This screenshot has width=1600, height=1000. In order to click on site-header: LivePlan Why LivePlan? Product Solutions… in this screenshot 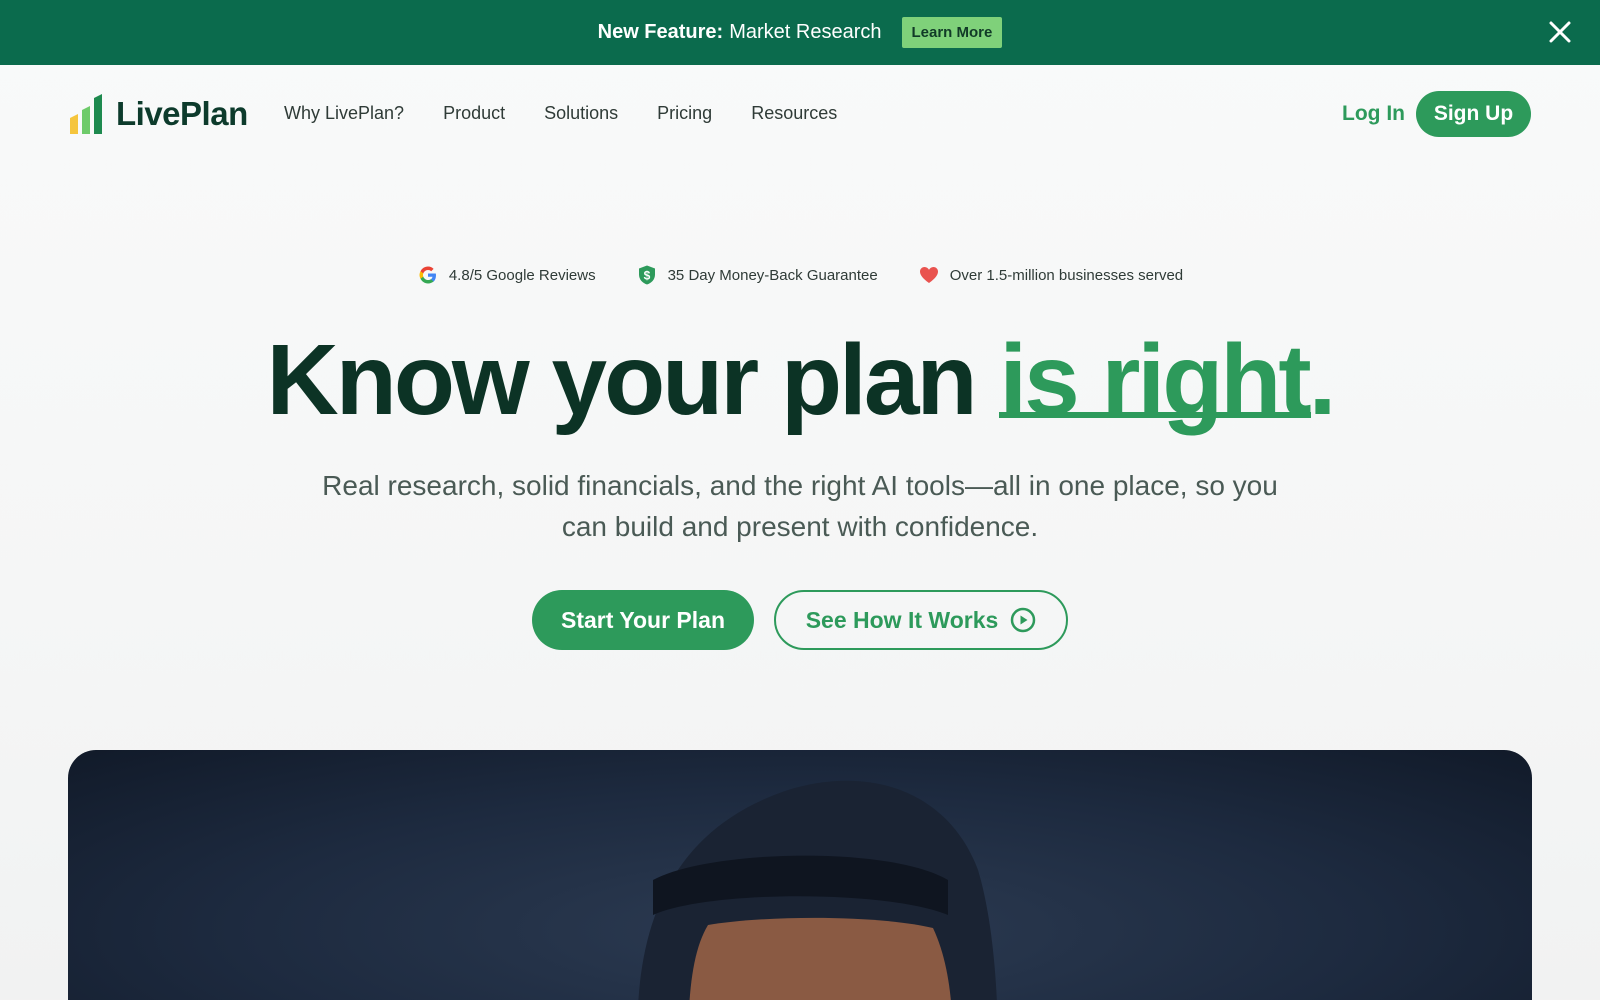, I will do `click(800, 115)`.